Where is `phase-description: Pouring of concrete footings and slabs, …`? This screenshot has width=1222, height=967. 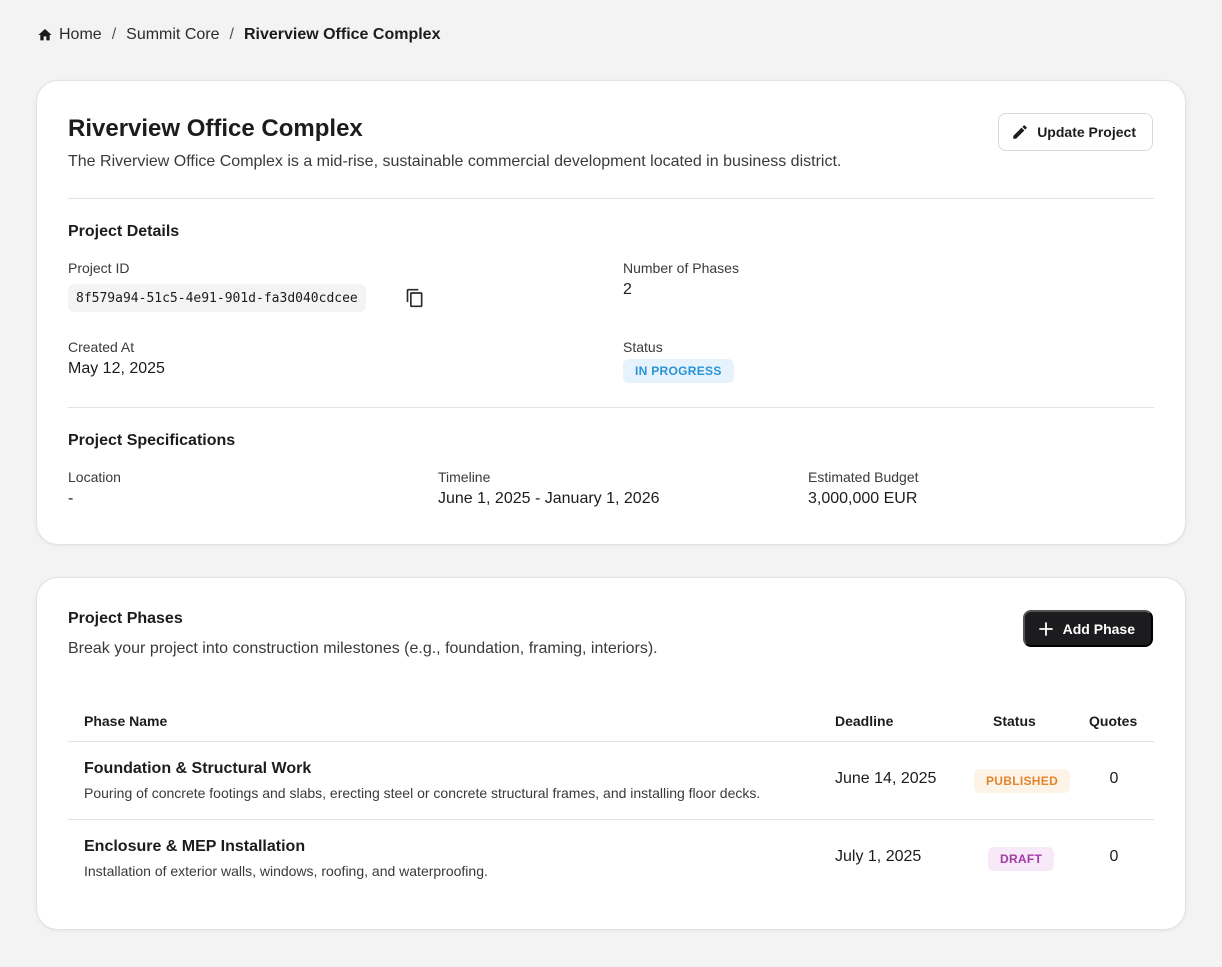
phase-description: Pouring of concrete footings and slabs, … is located at coordinates (422, 793).